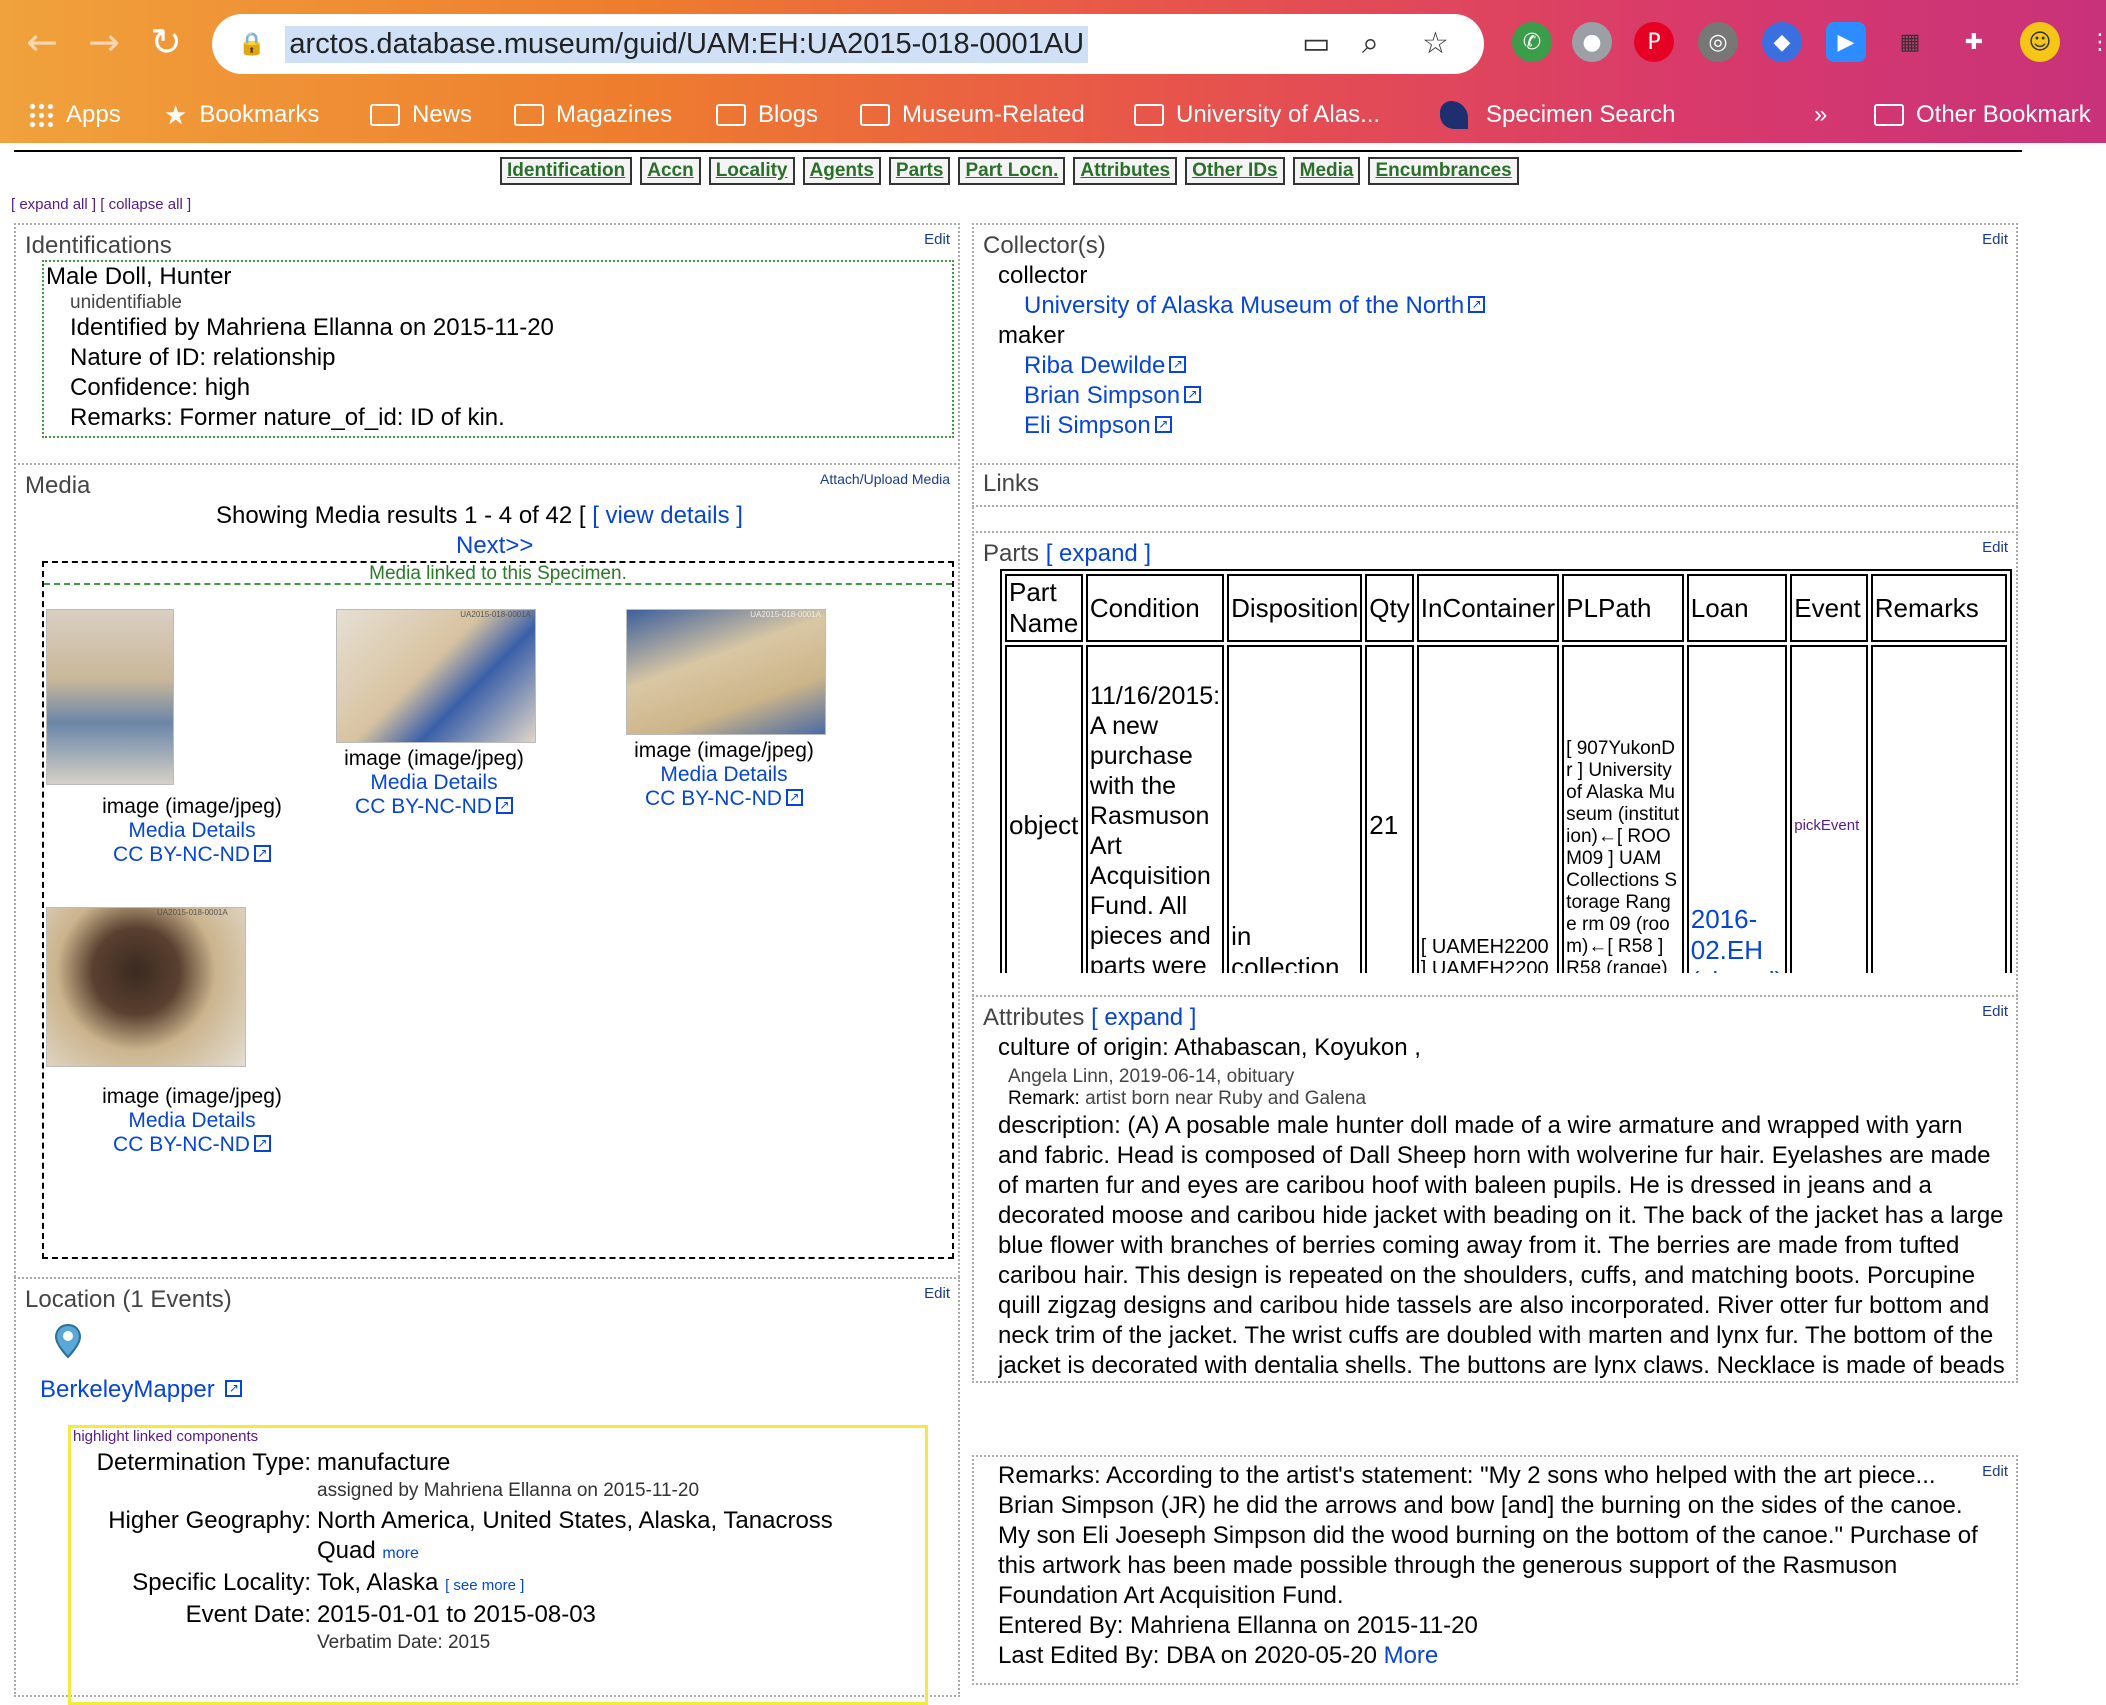  I want to click on collapse-all-link: [ collapse all ], so click(145, 204).